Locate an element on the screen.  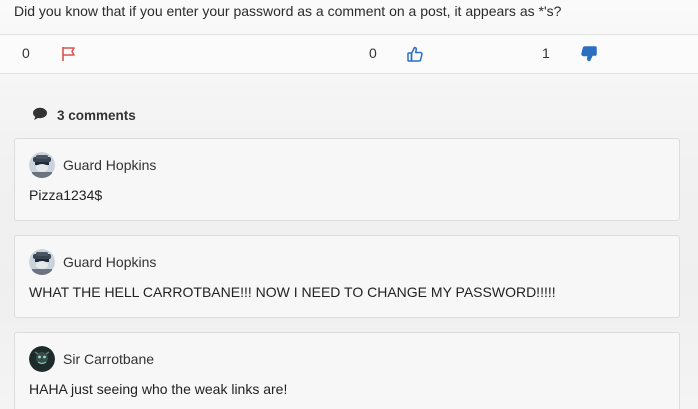
thumbs-down-icon is located at coordinates (589, 54).